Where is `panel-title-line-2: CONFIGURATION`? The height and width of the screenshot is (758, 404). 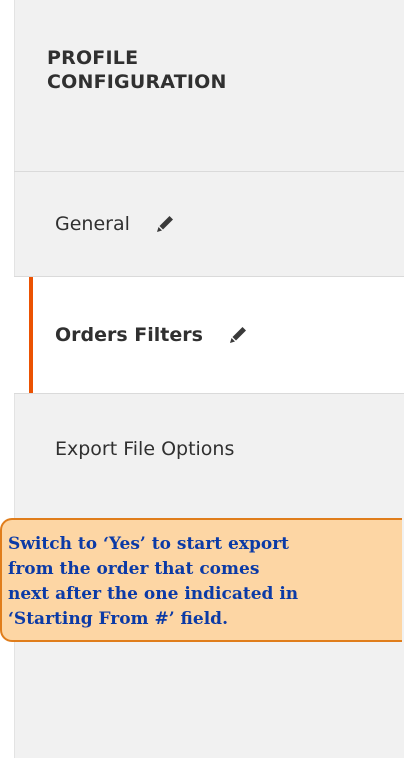
panel-title-line-2: CONFIGURATION is located at coordinates (137, 82).